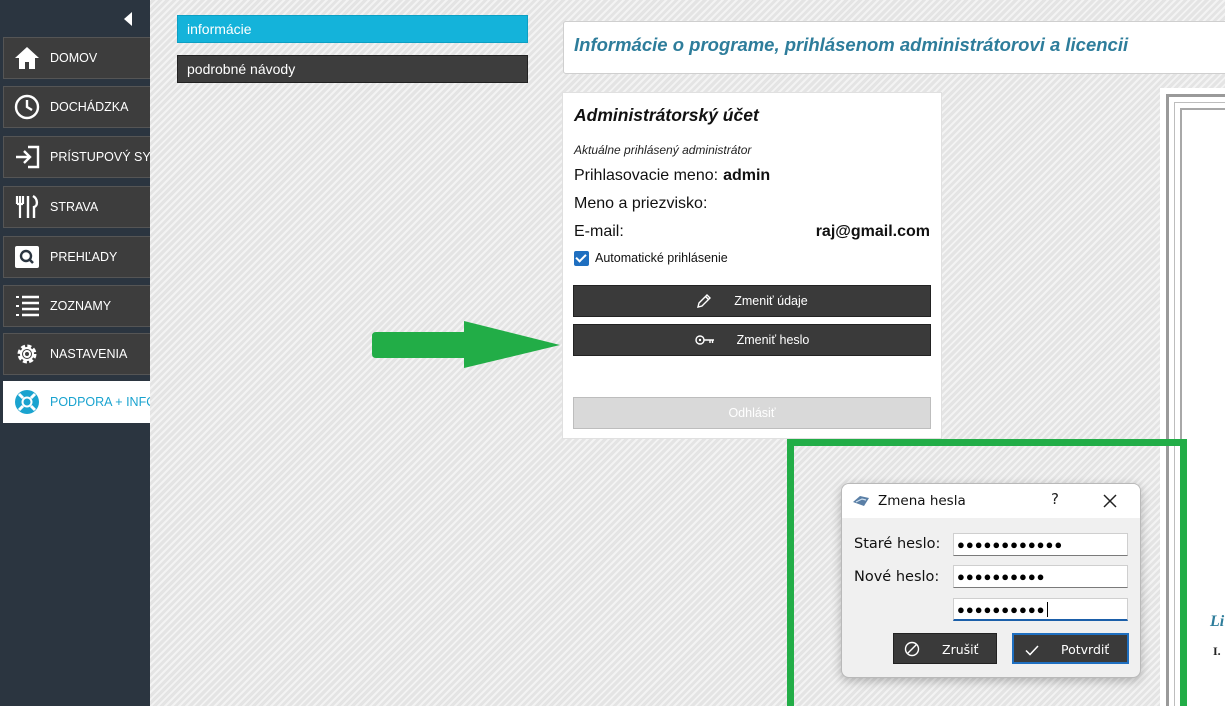 This screenshot has height=706, width=1225. Describe the element at coordinates (100, 157) in the screenshot. I see `sidebar-item-label: PRÍSTUPOVÝ SYS` at that location.